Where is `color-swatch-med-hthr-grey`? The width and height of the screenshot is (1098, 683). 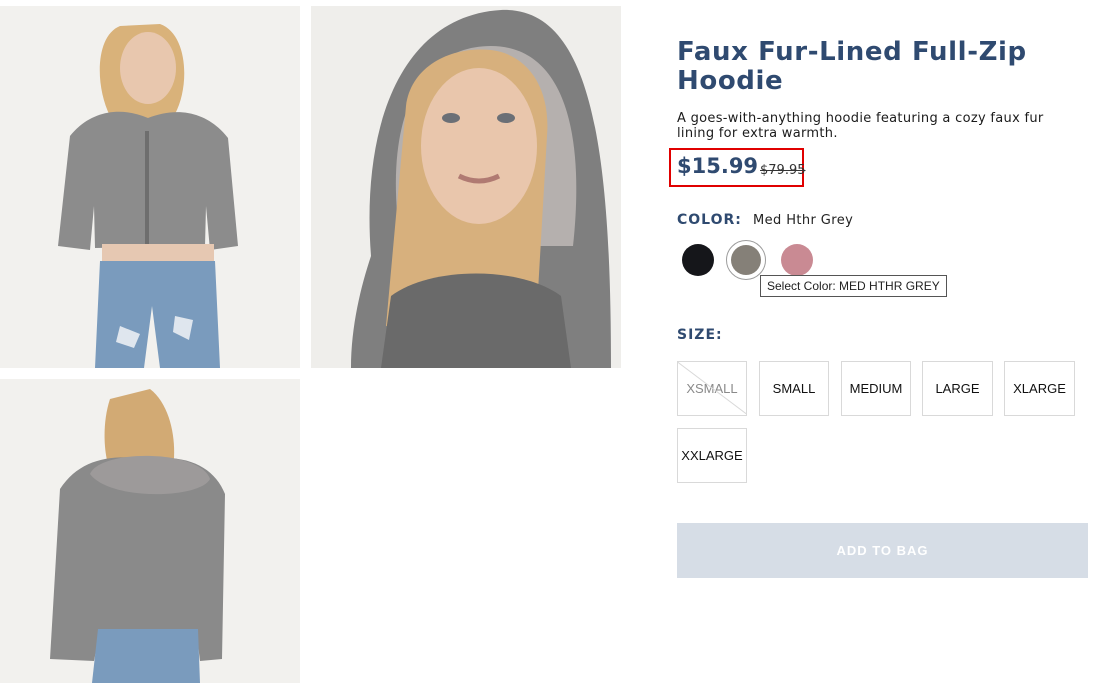
color-swatch-med-hthr-grey is located at coordinates (746, 260).